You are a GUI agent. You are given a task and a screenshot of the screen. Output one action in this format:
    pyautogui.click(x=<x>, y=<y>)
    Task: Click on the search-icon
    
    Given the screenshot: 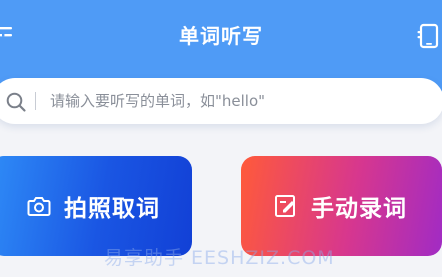 What is the action you would take?
    pyautogui.click(x=16, y=102)
    